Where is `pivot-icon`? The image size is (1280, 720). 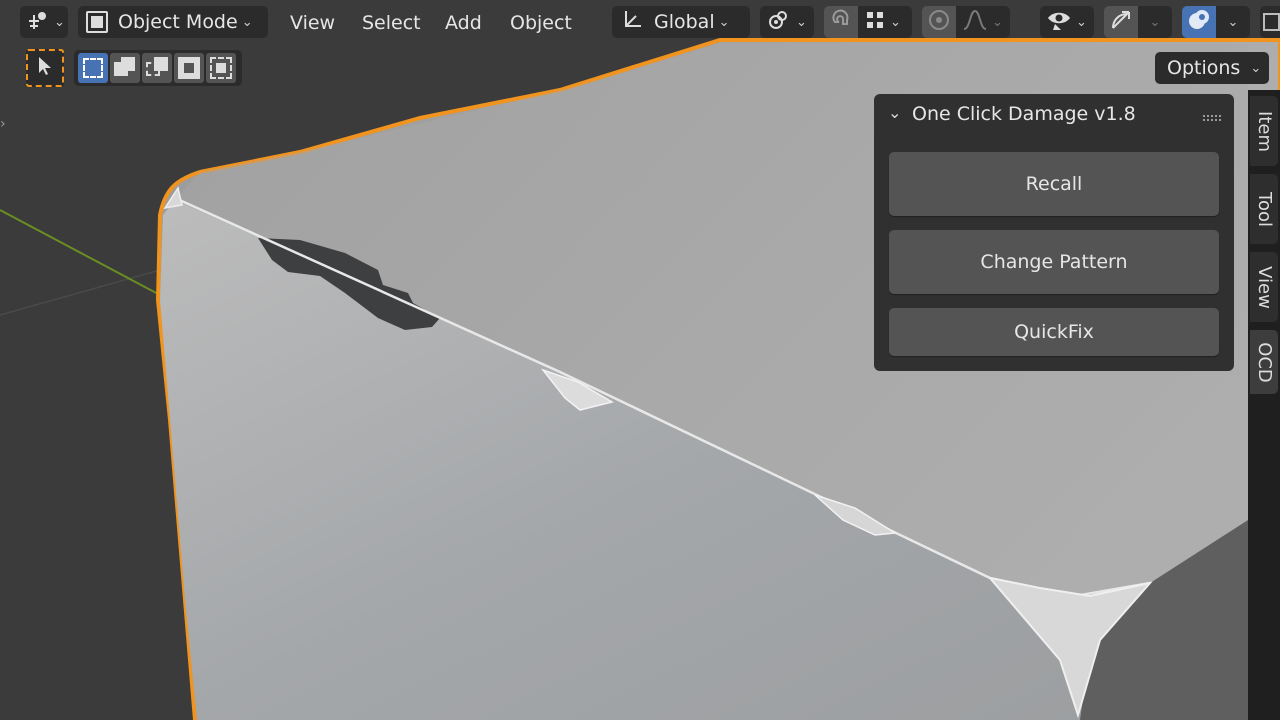
pivot-icon is located at coordinates (779, 22).